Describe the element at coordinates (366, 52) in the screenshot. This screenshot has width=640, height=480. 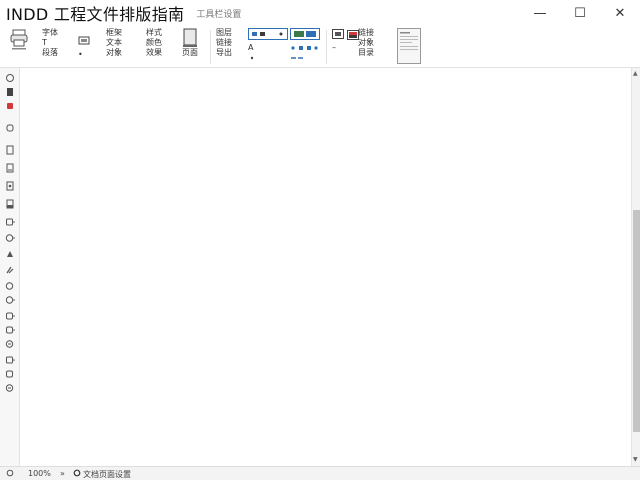
I see `toc-label: 目录` at that location.